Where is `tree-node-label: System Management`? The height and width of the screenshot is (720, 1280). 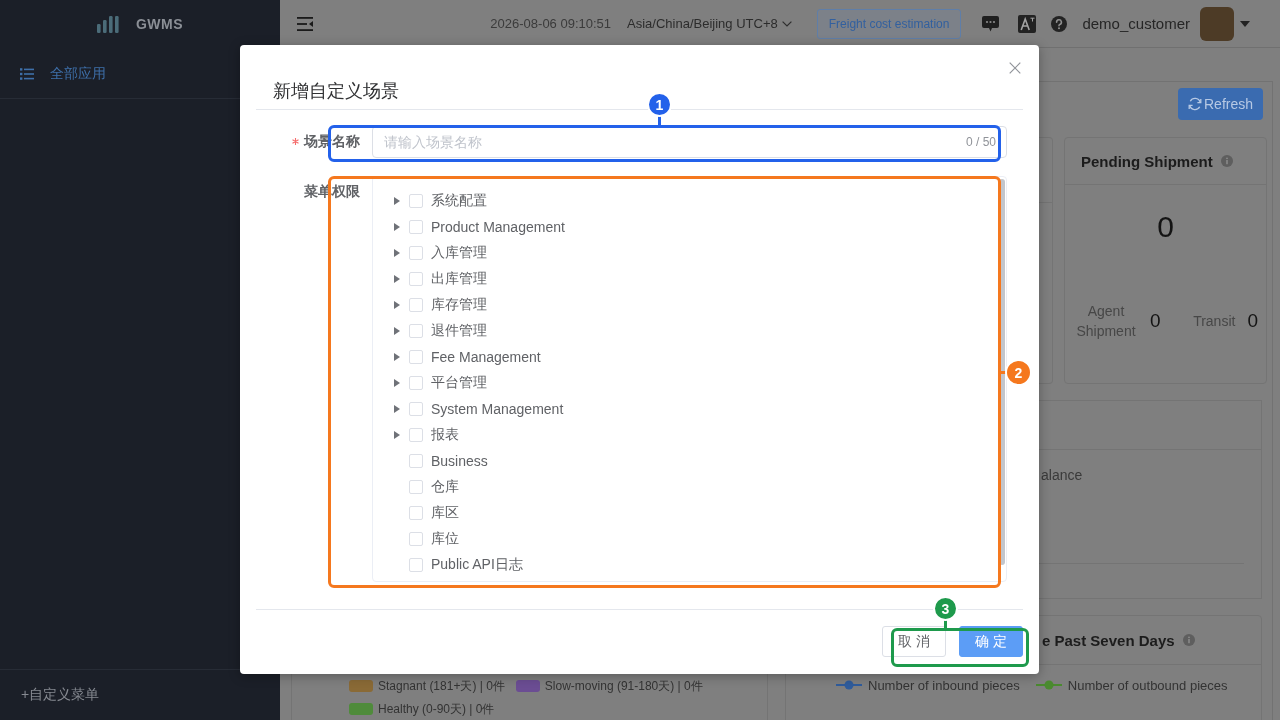 tree-node-label: System Management is located at coordinates (497, 409).